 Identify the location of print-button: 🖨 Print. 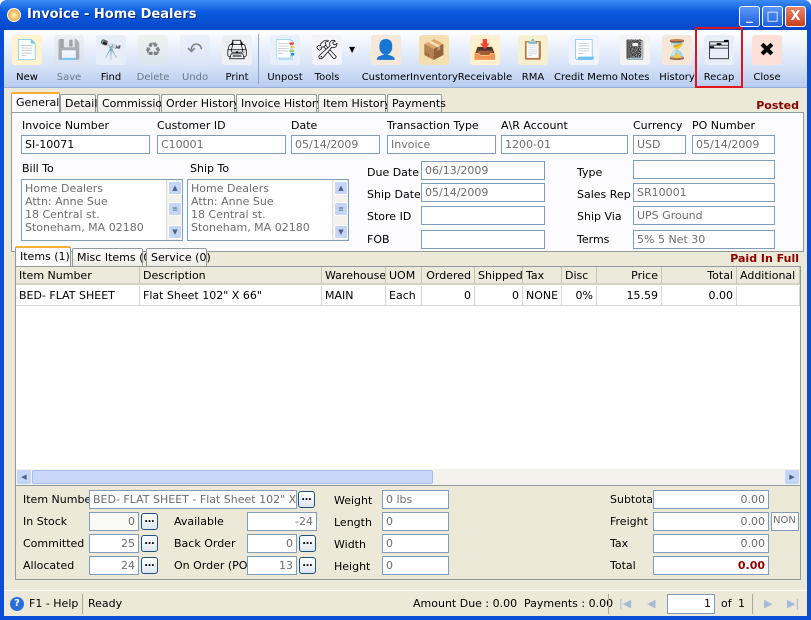
(237, 59).